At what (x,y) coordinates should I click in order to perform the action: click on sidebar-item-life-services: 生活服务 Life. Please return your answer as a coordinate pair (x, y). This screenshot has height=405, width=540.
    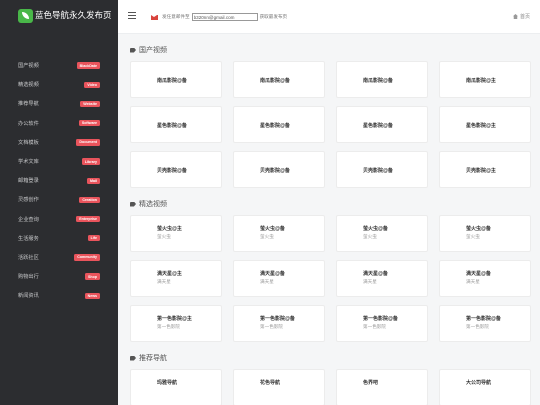
    Looking at the image, I should click on (59, 238).